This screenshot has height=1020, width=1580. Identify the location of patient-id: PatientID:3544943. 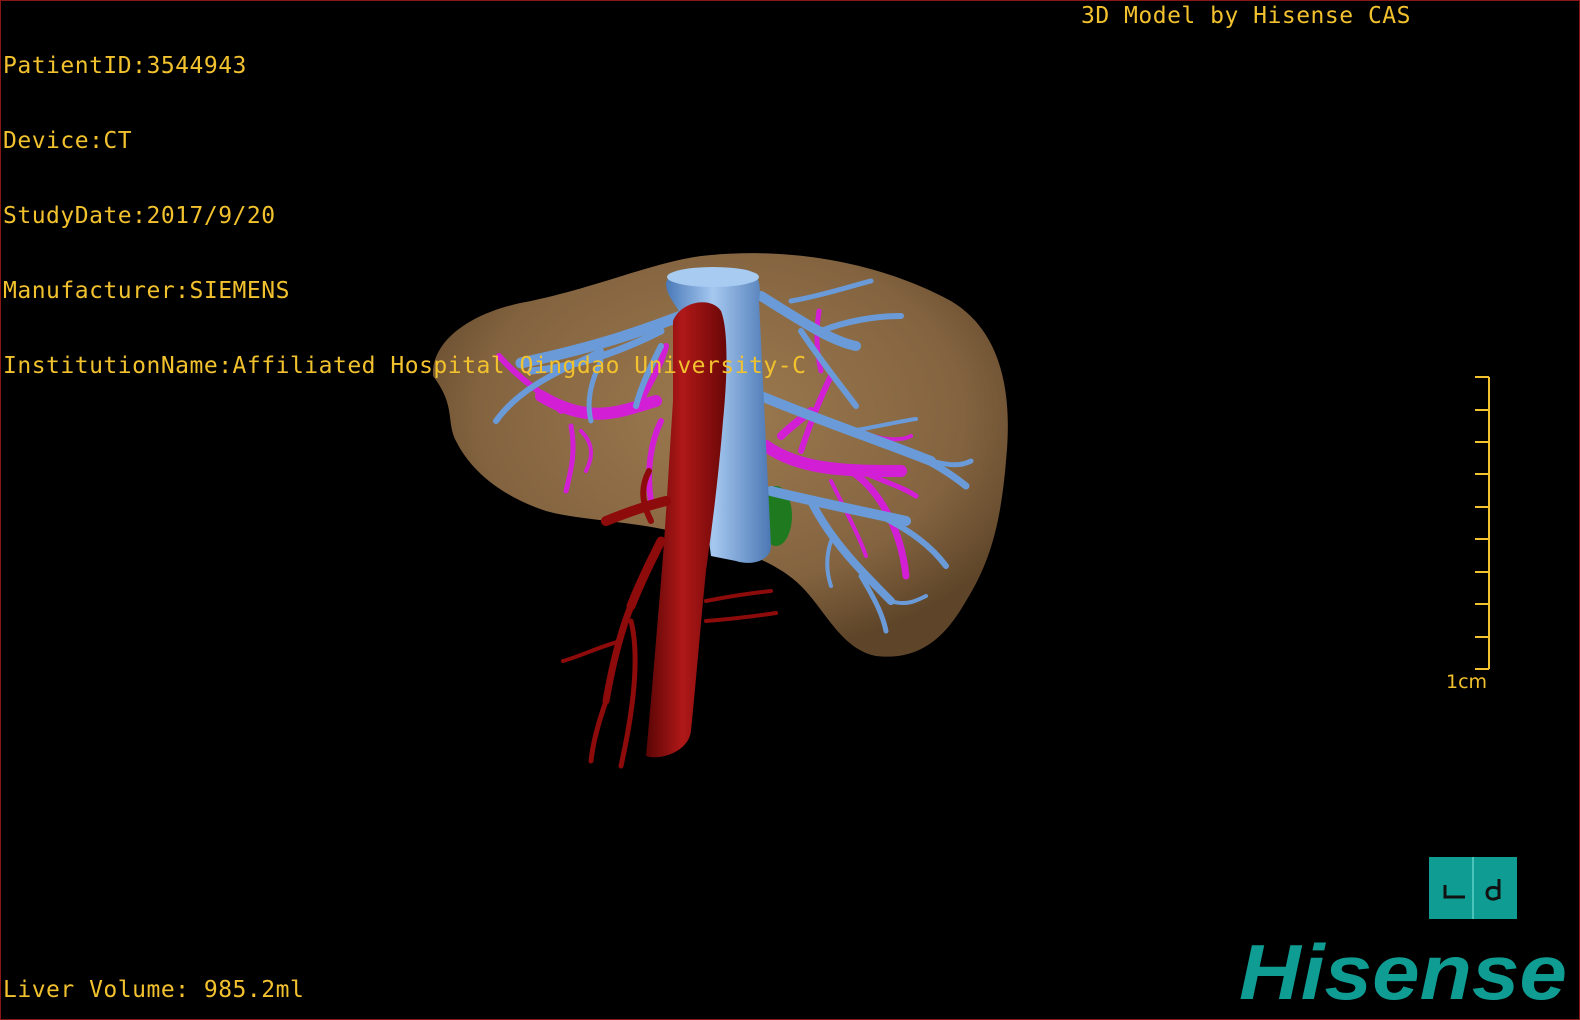
(125, 66).